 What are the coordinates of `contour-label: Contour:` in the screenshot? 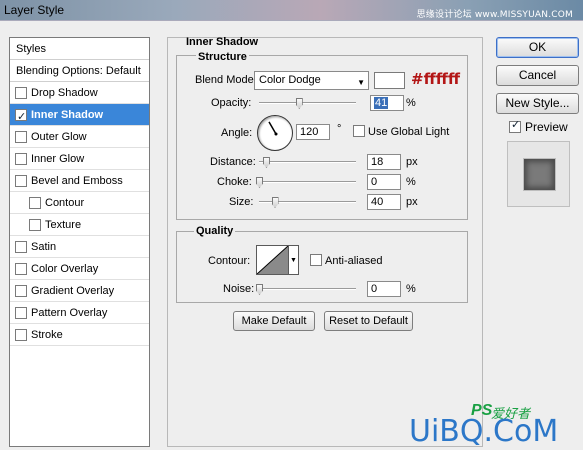 It's located at (229, 261).